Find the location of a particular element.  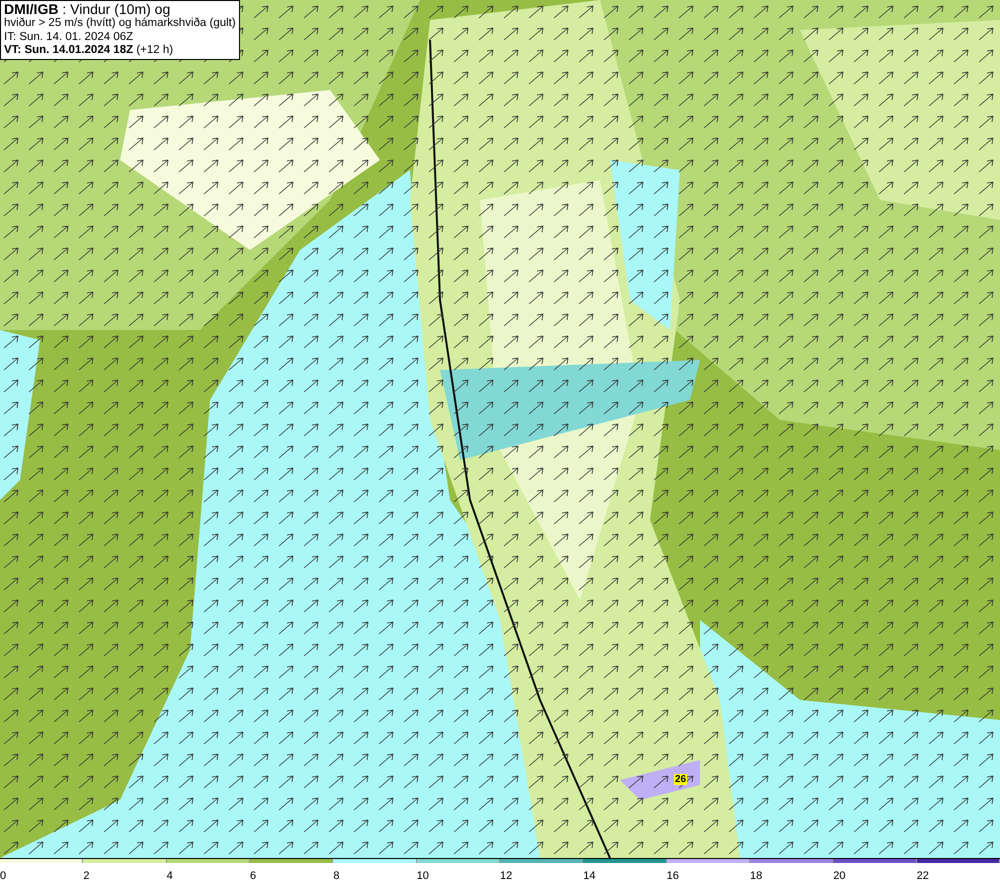

title-line: VT: Sun. 14.01.2024 18Z (+12 h) is located at coordinates (89, 51).